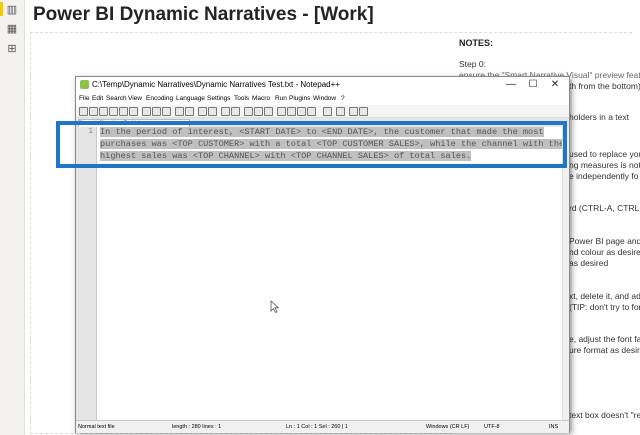  What do you see at coordinates (219, 98) in the screenshot?
I see `menu-settings: Settings` at bounding box center [219, 98].